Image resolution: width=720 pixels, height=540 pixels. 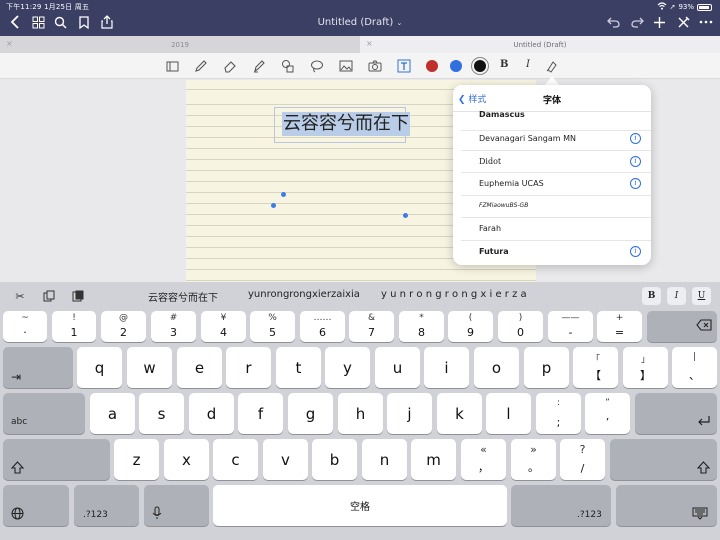 What do you see at coordinates (347, 367) in the screenshot?
I see `key-y: y` at bounding box center [347, 367].